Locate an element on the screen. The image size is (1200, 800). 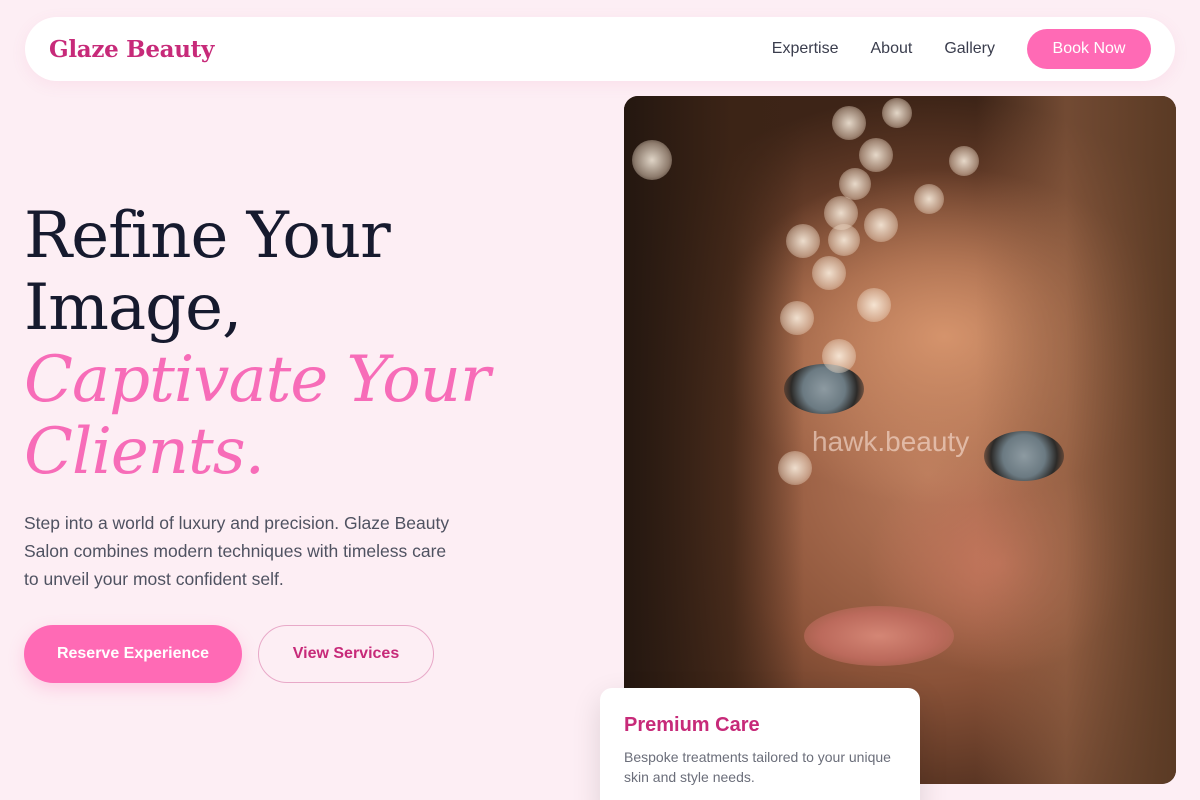
hero-title-accent-line-1: Captivate Your is located at coordinates (257, 380).